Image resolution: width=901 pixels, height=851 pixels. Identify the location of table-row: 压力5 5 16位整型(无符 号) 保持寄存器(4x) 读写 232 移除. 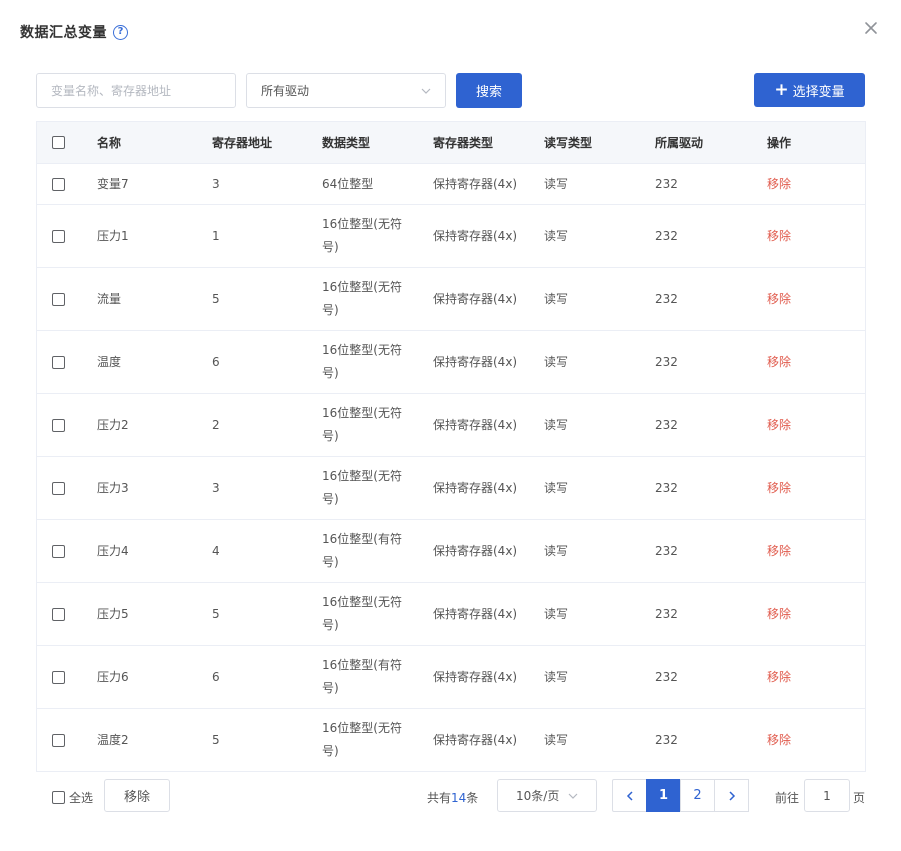
(451, 614).